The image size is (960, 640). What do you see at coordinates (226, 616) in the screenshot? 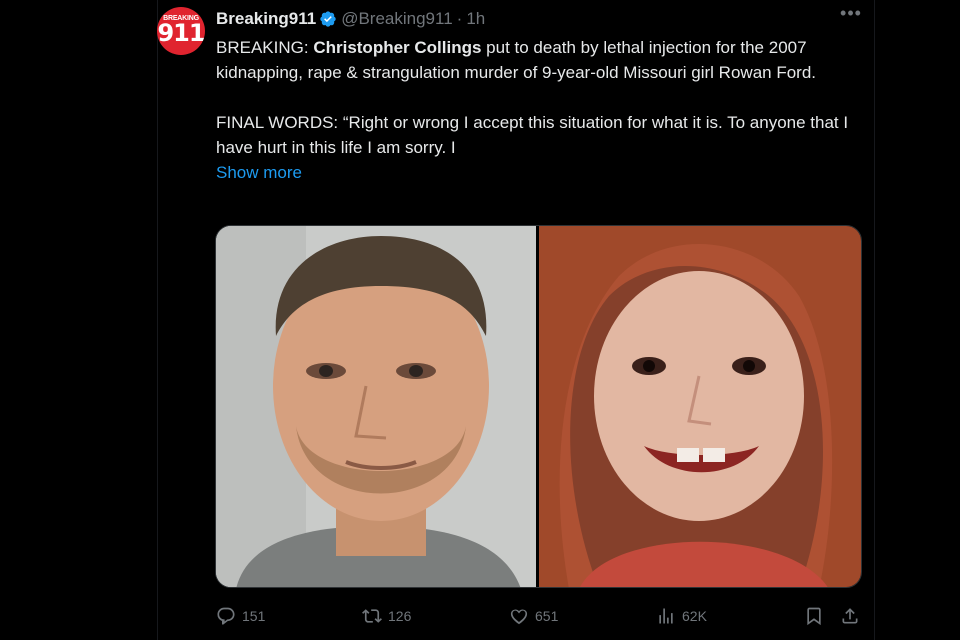
I see `reply-icon` at bounding box center [226, 616].